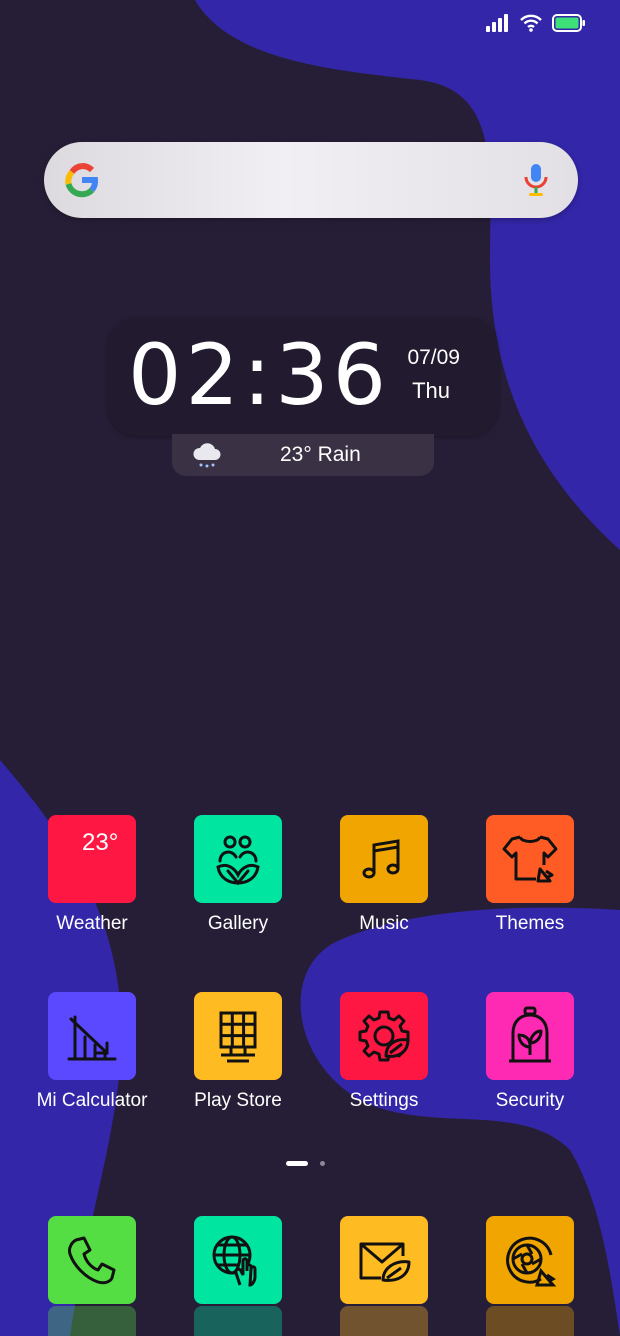 This screenshot has width=620, height=1336. Describe the element at coordinates (297, 1163) in the screenshot. I see `page-dot-active` at that location.